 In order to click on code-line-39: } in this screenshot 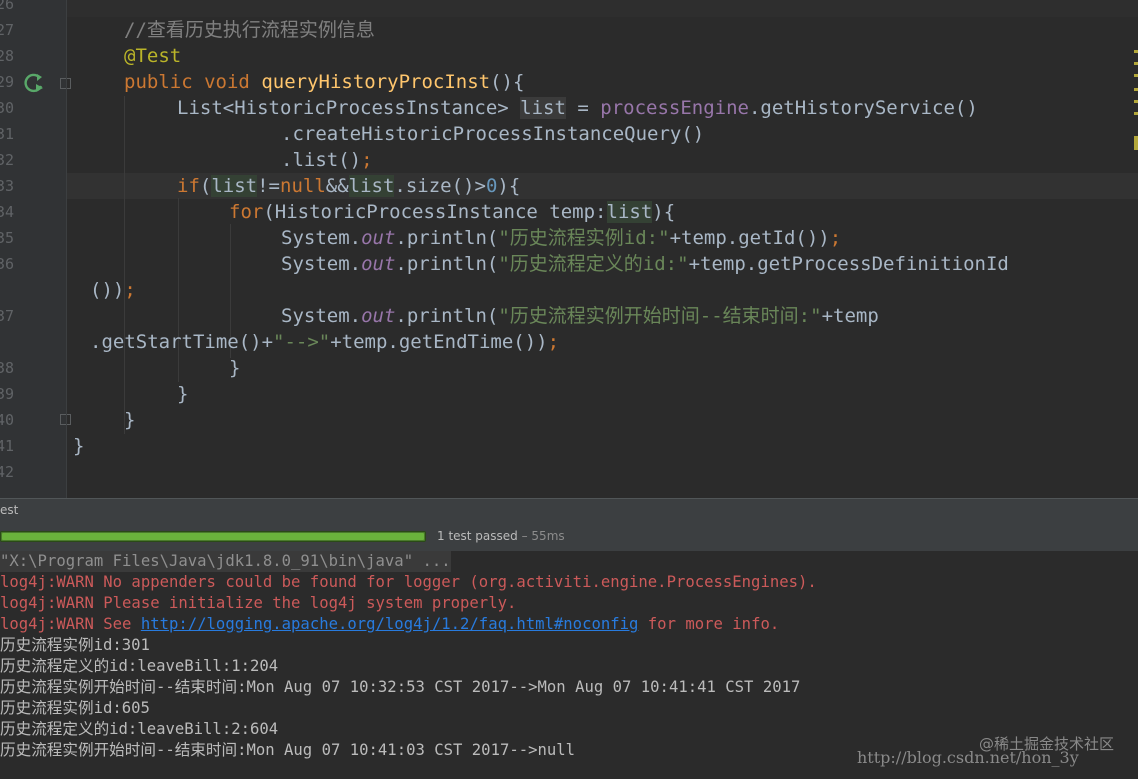, I will do `click(182, 394)`.